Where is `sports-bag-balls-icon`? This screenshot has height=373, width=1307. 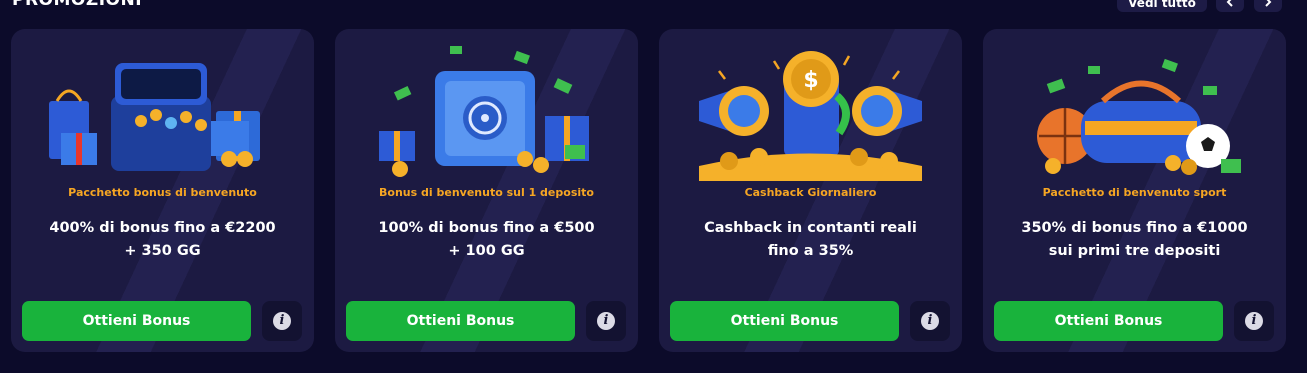 sports-bag-balls-icon is located at coordinates (1139, 116).